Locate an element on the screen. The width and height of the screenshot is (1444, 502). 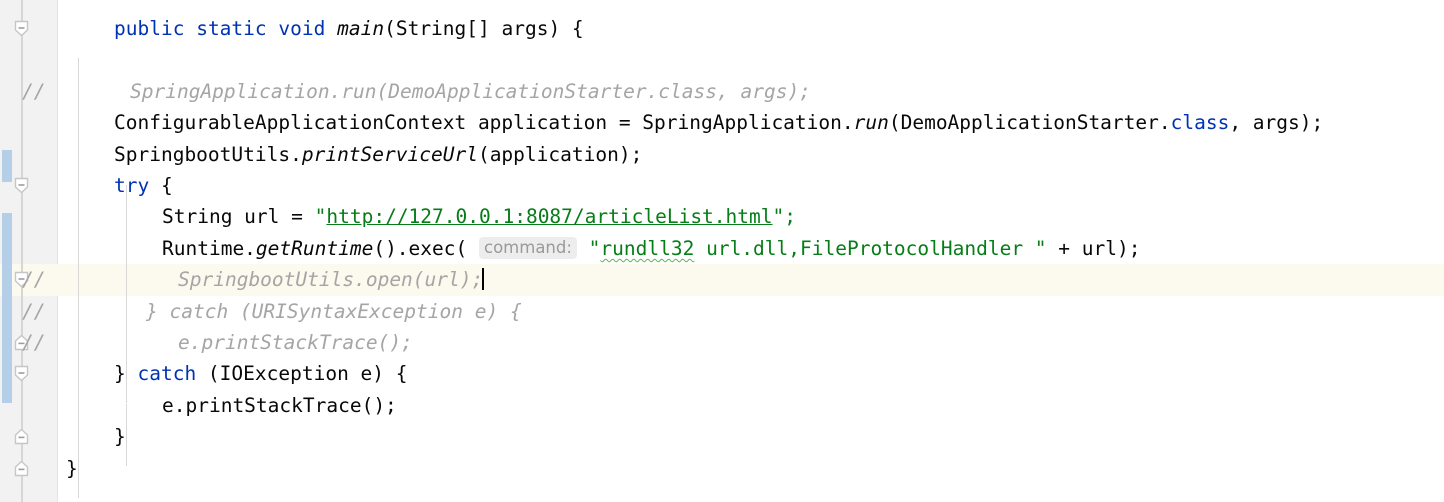
code-token: } catch (URISyntaxException e) { is located at coordinates (334, 311).